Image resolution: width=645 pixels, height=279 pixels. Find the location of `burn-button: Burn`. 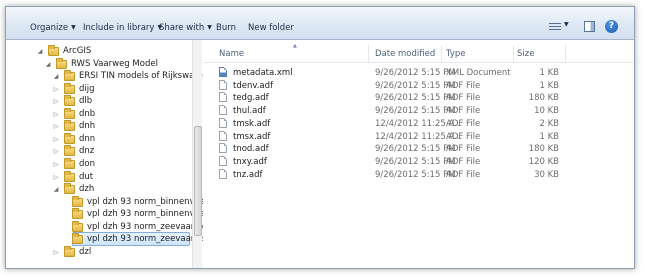

burn-button: Burn is located at coordinates (226, 28).